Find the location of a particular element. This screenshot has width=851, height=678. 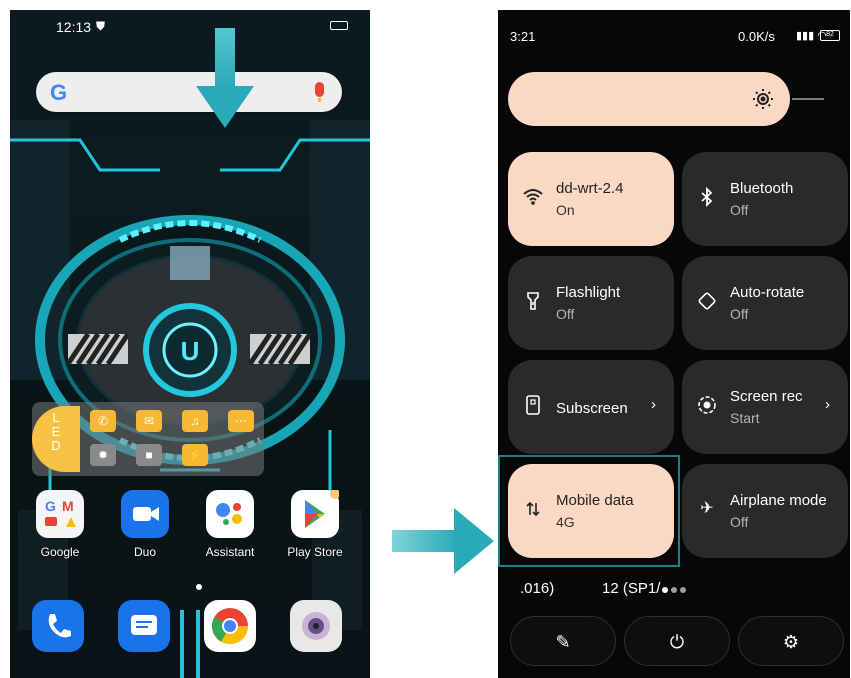

app-google: G M Google is located at coordinates (60, 524).